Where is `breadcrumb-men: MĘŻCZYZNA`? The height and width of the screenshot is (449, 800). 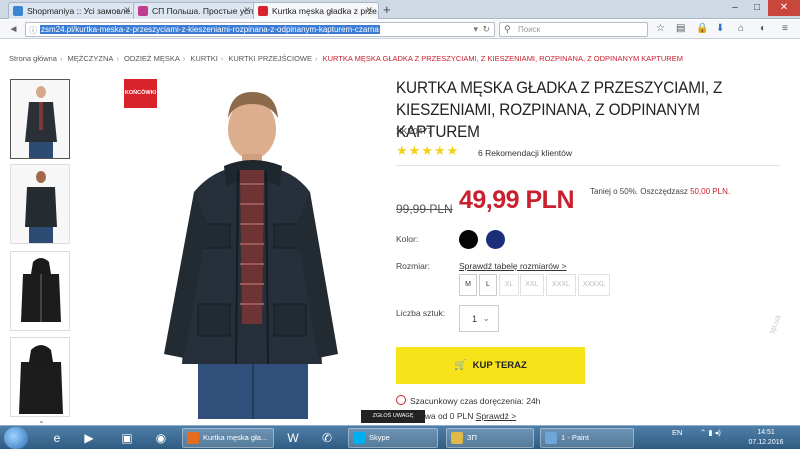
breadcrumb-men: MĘŻCZYZNA is located at coordinates (91, 58).